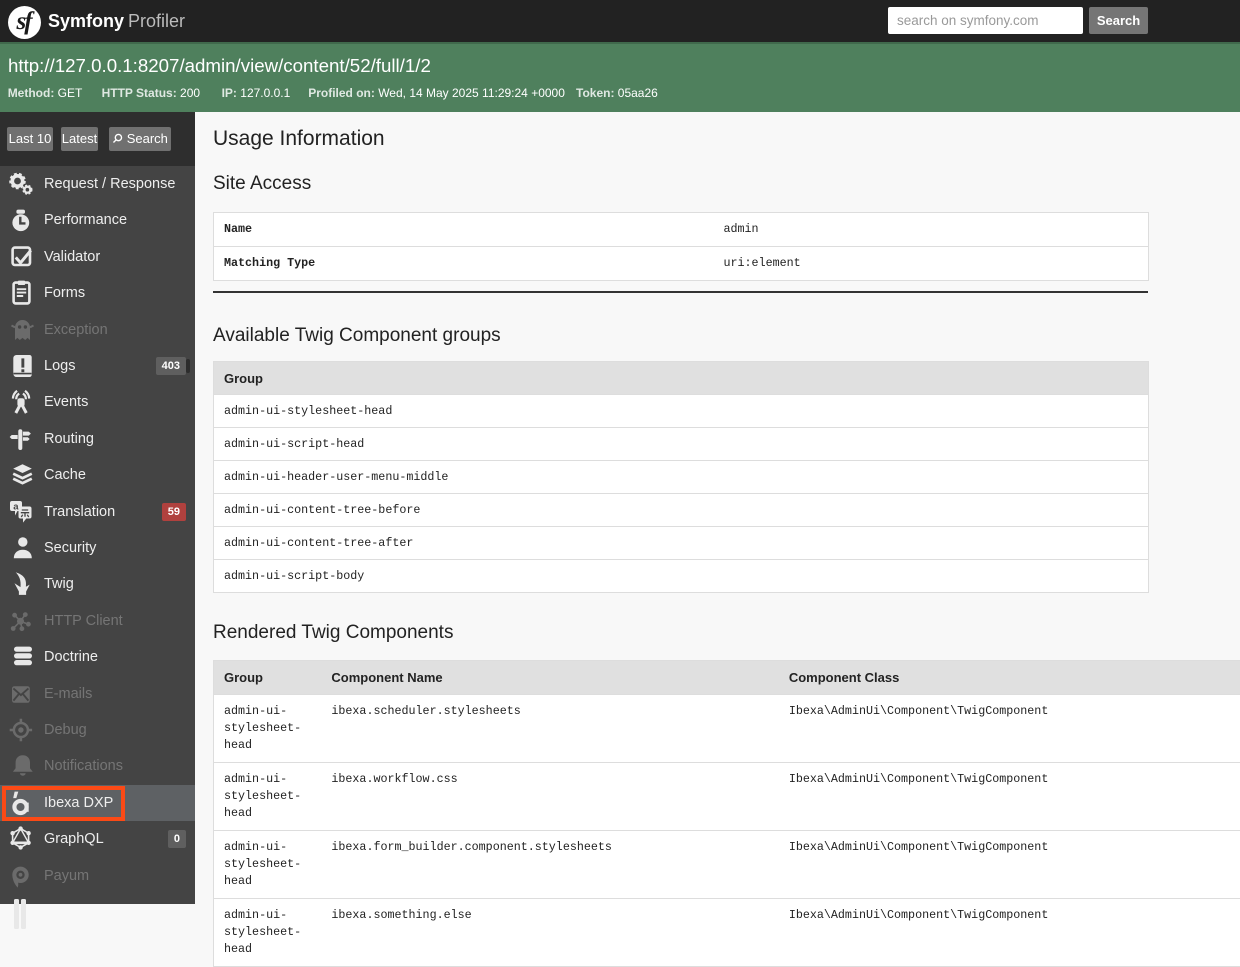 The width and height of the screenshot is (1240, 967). Describe the element at coordinates (16, 506) in the screenshot. I see `svg-text: a` at that location.